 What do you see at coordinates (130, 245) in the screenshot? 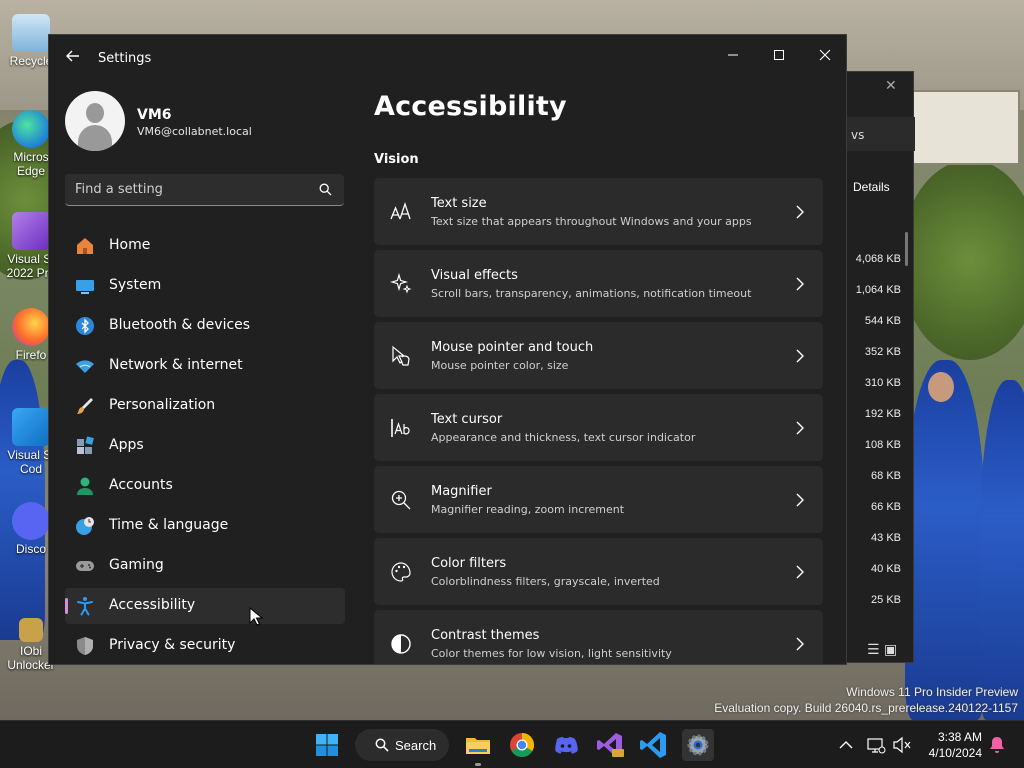
I see `nav-label: Home` at bounding box center [130, 245].